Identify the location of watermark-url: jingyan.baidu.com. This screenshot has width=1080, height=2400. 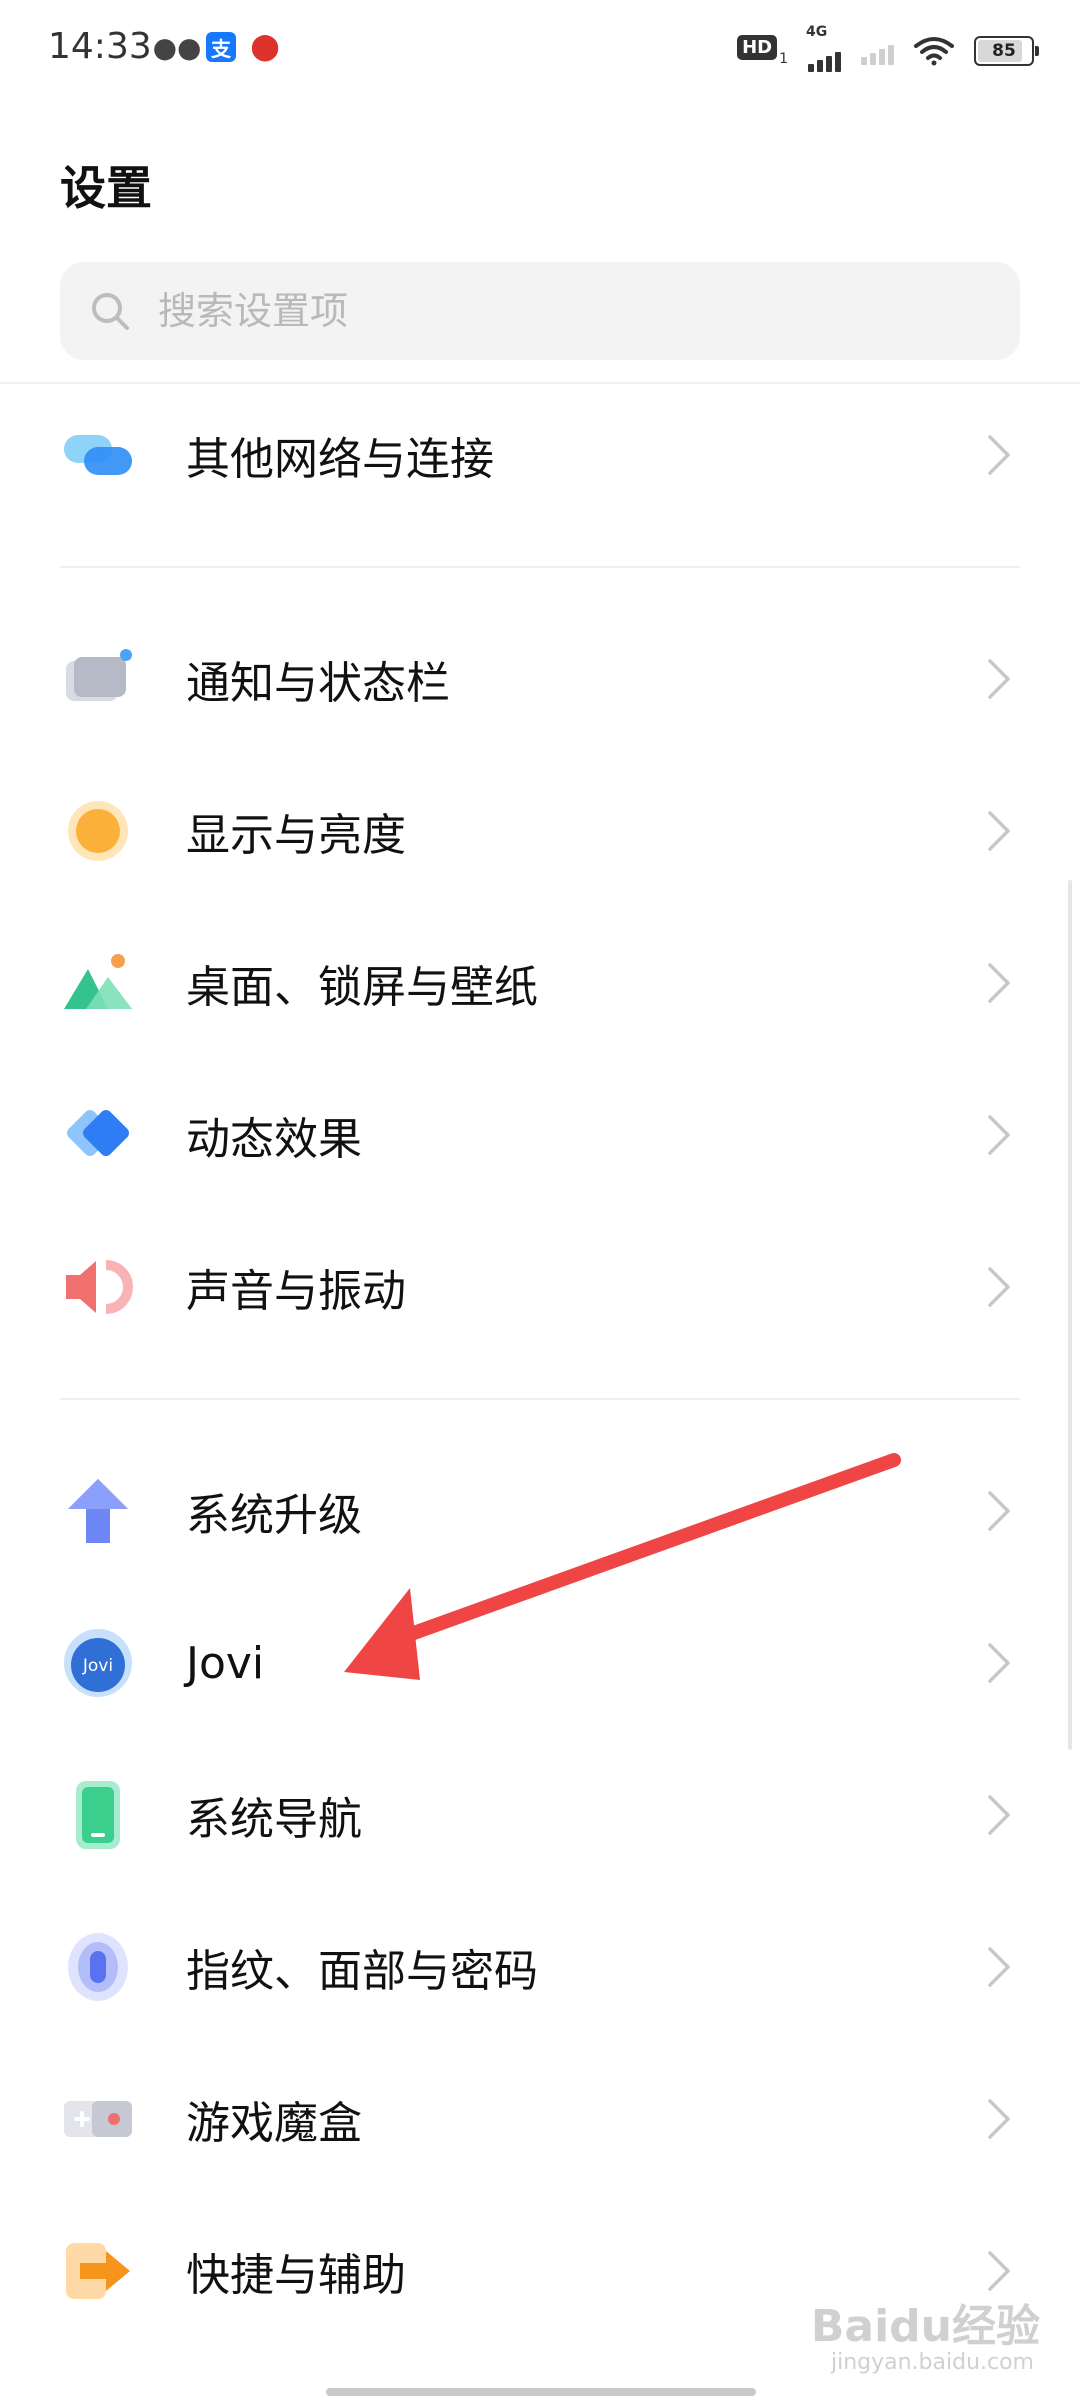
(932, 2362).